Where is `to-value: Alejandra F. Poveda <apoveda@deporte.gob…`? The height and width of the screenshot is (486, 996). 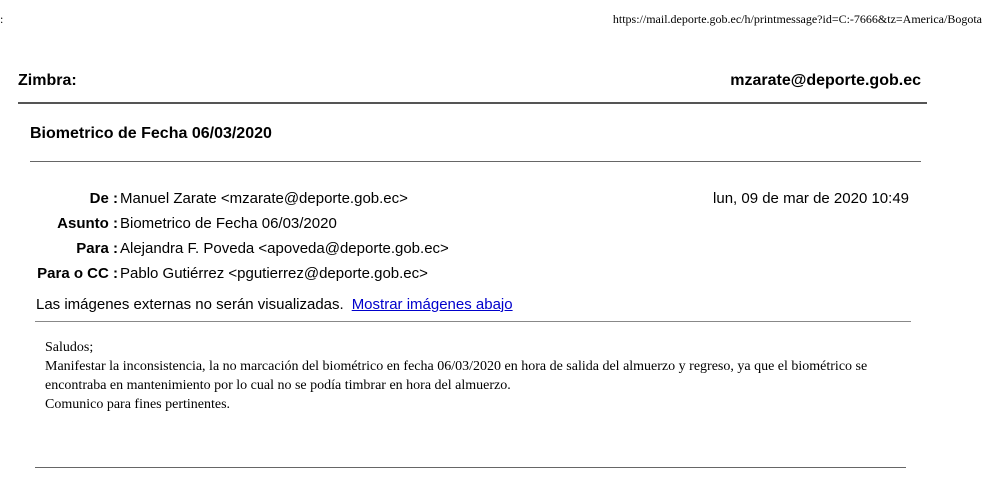 to-value: Alejandra F. Poveda <apoveda@deporte.gob… is located at coordinates (284, 248).